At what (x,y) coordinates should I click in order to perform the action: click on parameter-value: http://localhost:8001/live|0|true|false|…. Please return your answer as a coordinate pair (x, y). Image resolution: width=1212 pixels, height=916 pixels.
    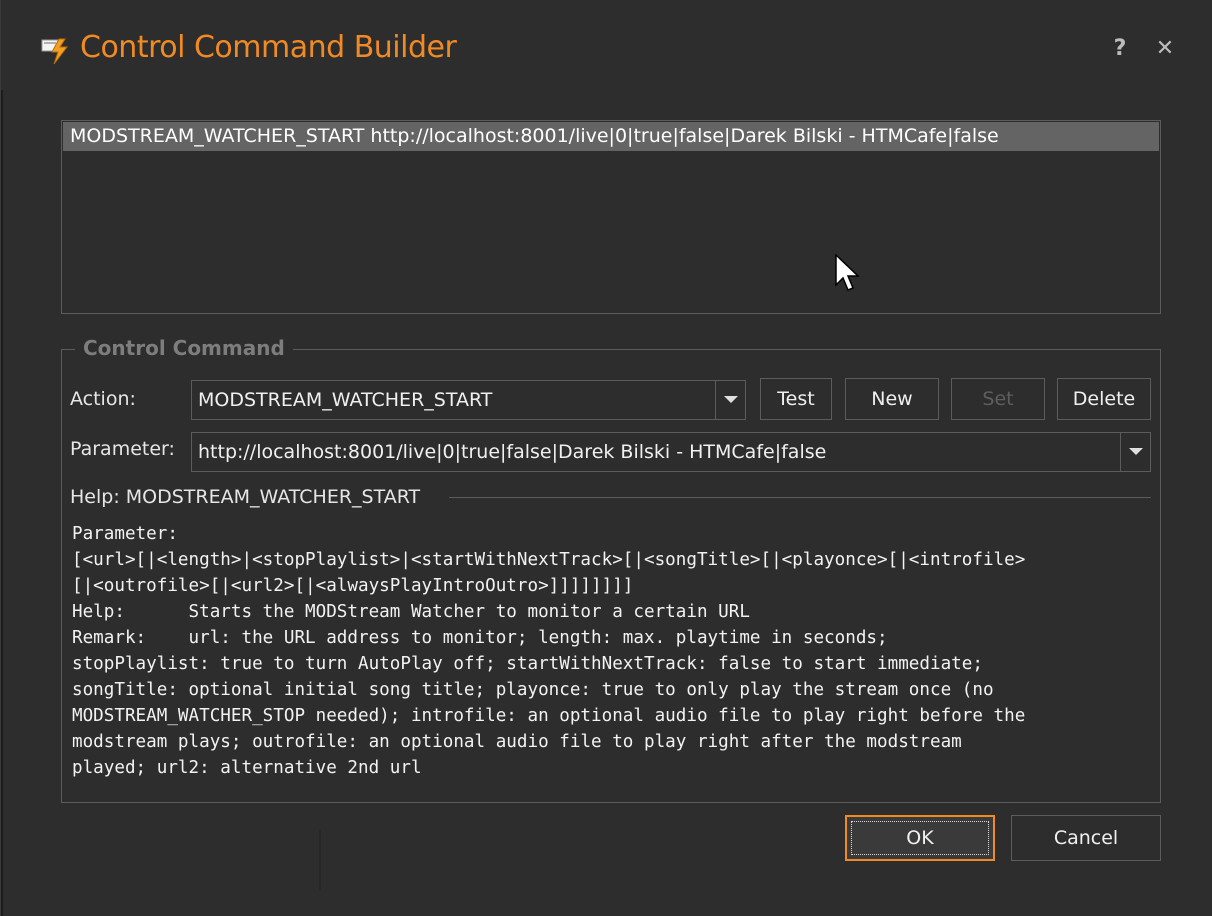
    Looking at the image, I should click on (512, 452).